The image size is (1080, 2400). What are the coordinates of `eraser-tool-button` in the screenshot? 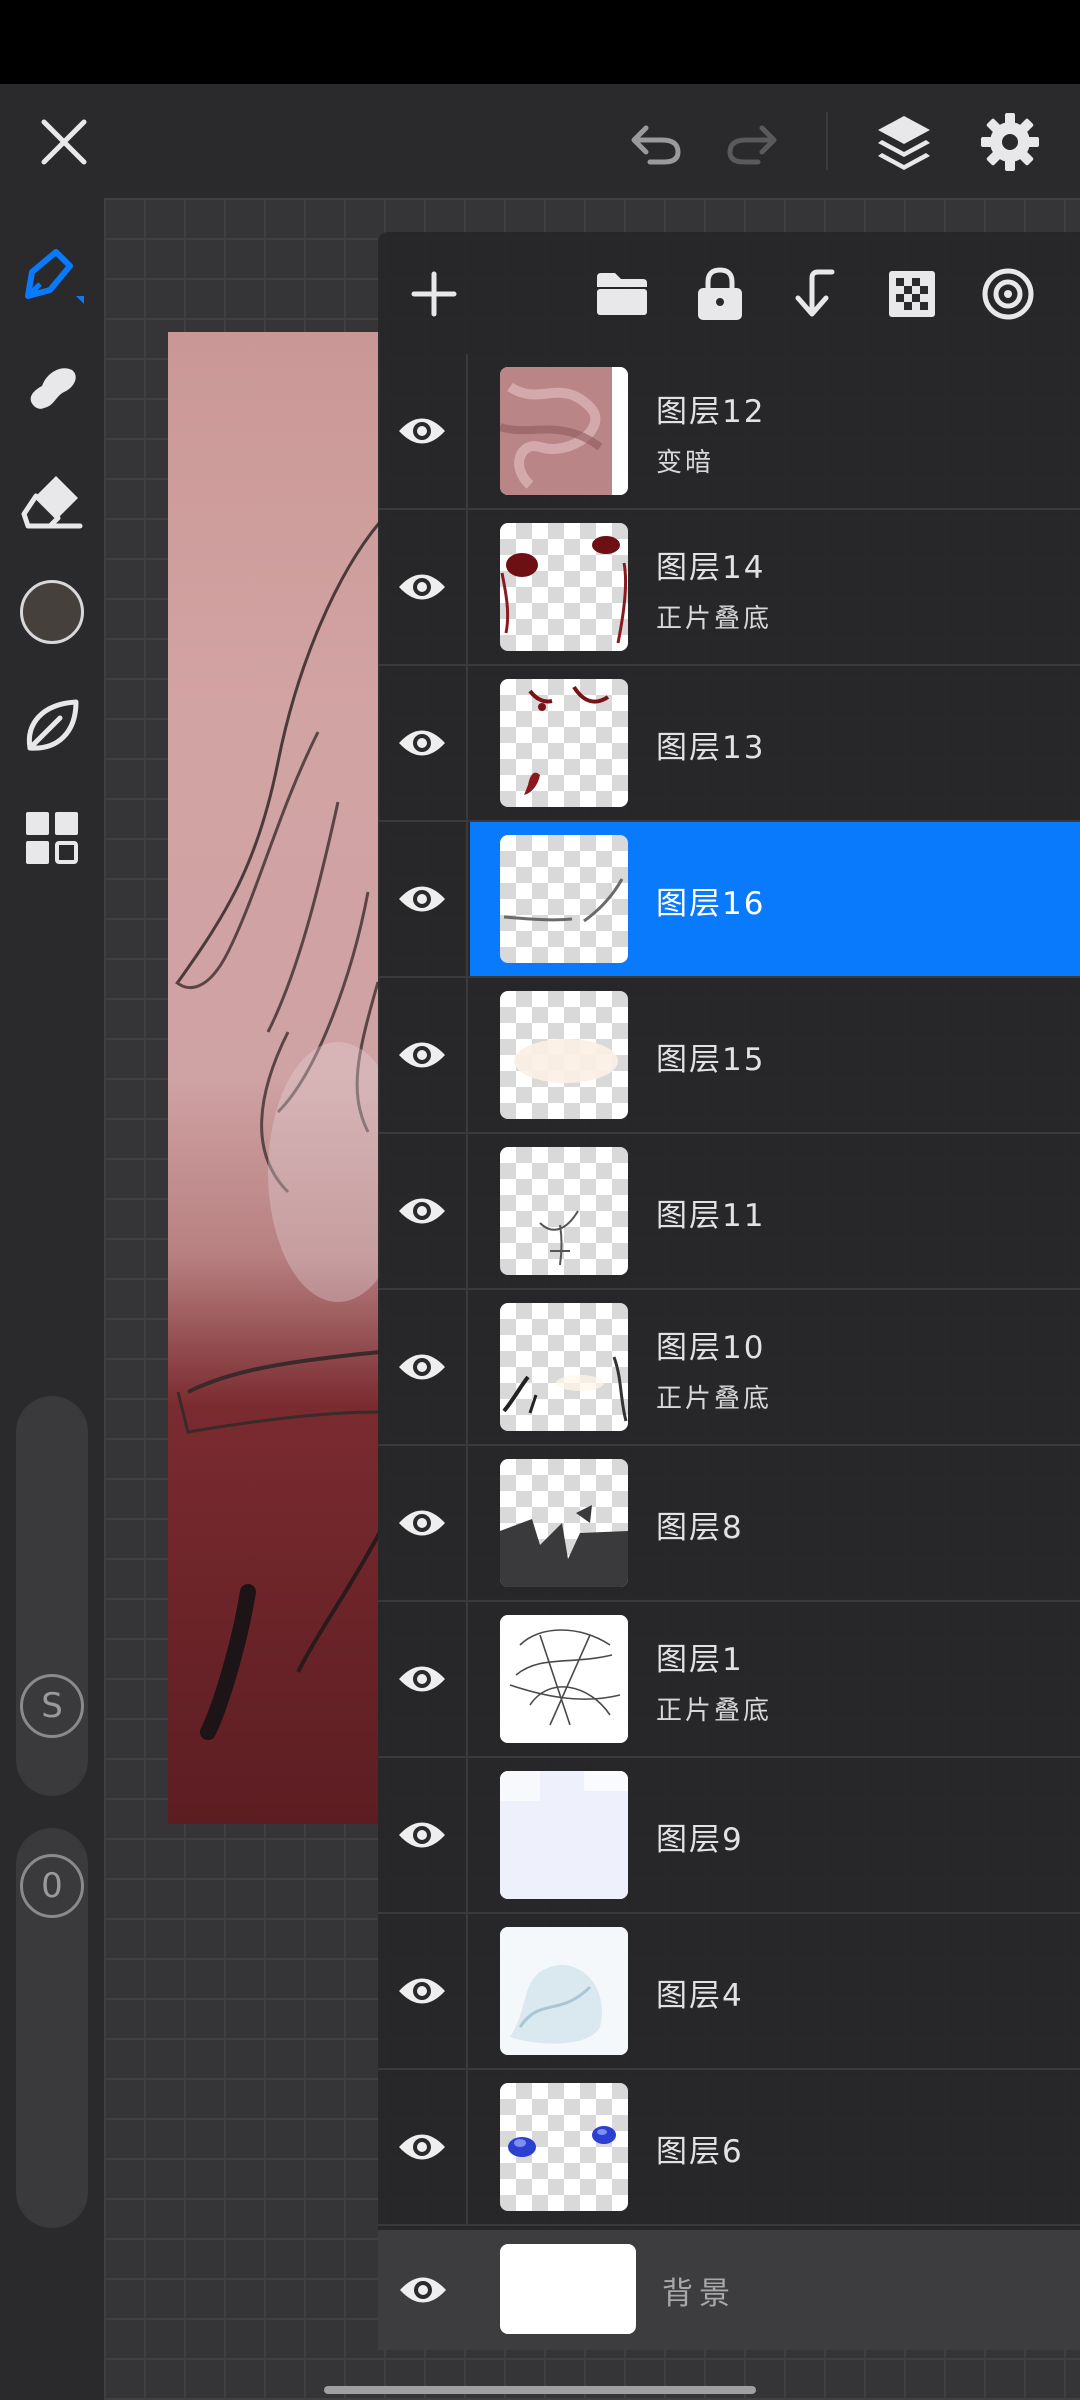 It's located at (52, 500).